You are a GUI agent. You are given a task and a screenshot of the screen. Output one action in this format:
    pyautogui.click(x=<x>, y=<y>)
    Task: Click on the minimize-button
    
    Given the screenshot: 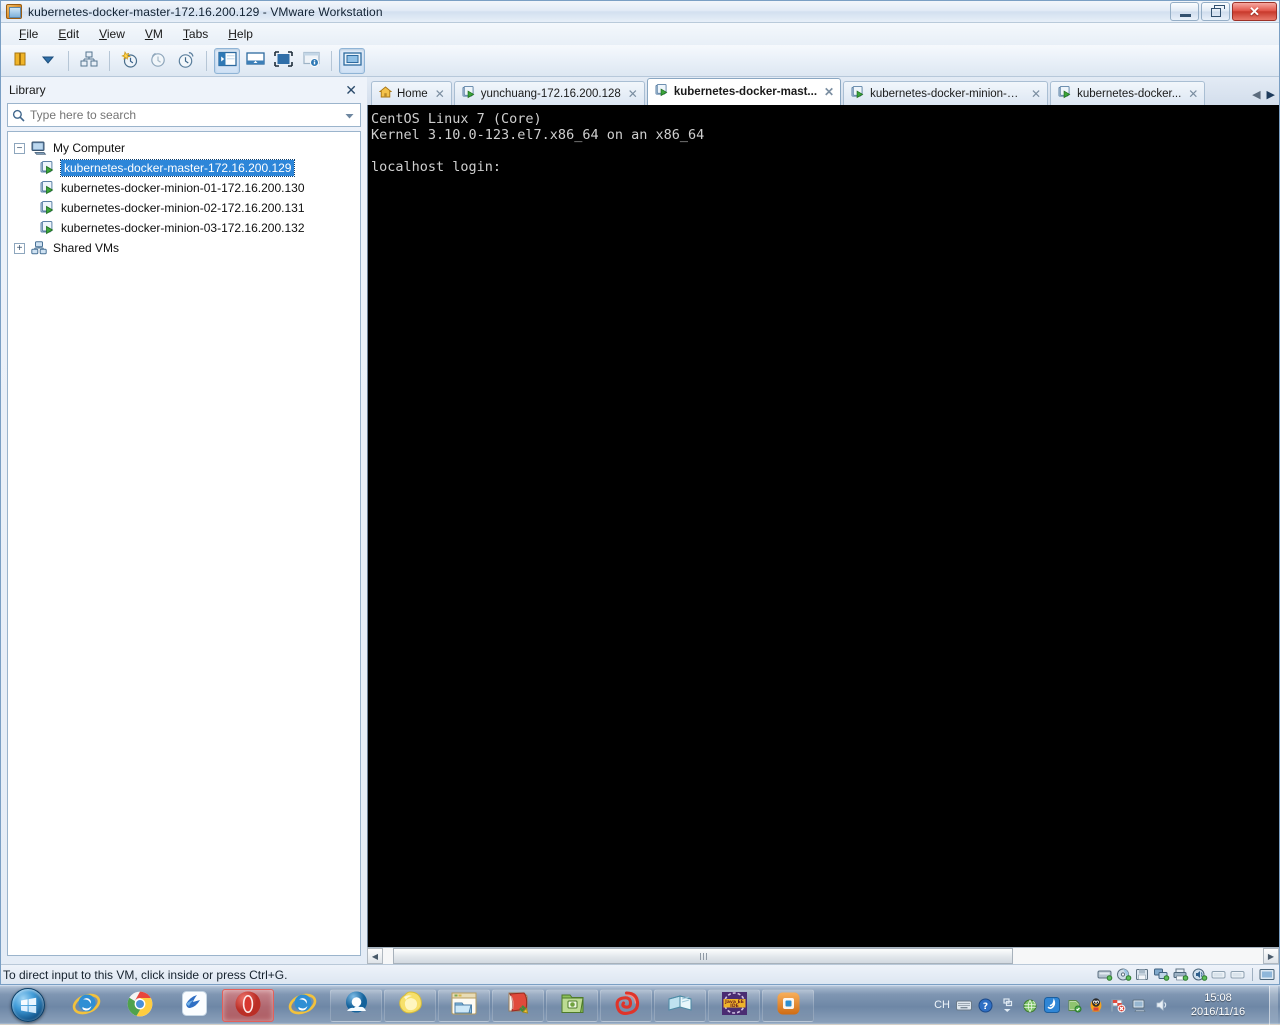 What is the action you would take?
    pyautogui.click(x=1184, y=11)
    